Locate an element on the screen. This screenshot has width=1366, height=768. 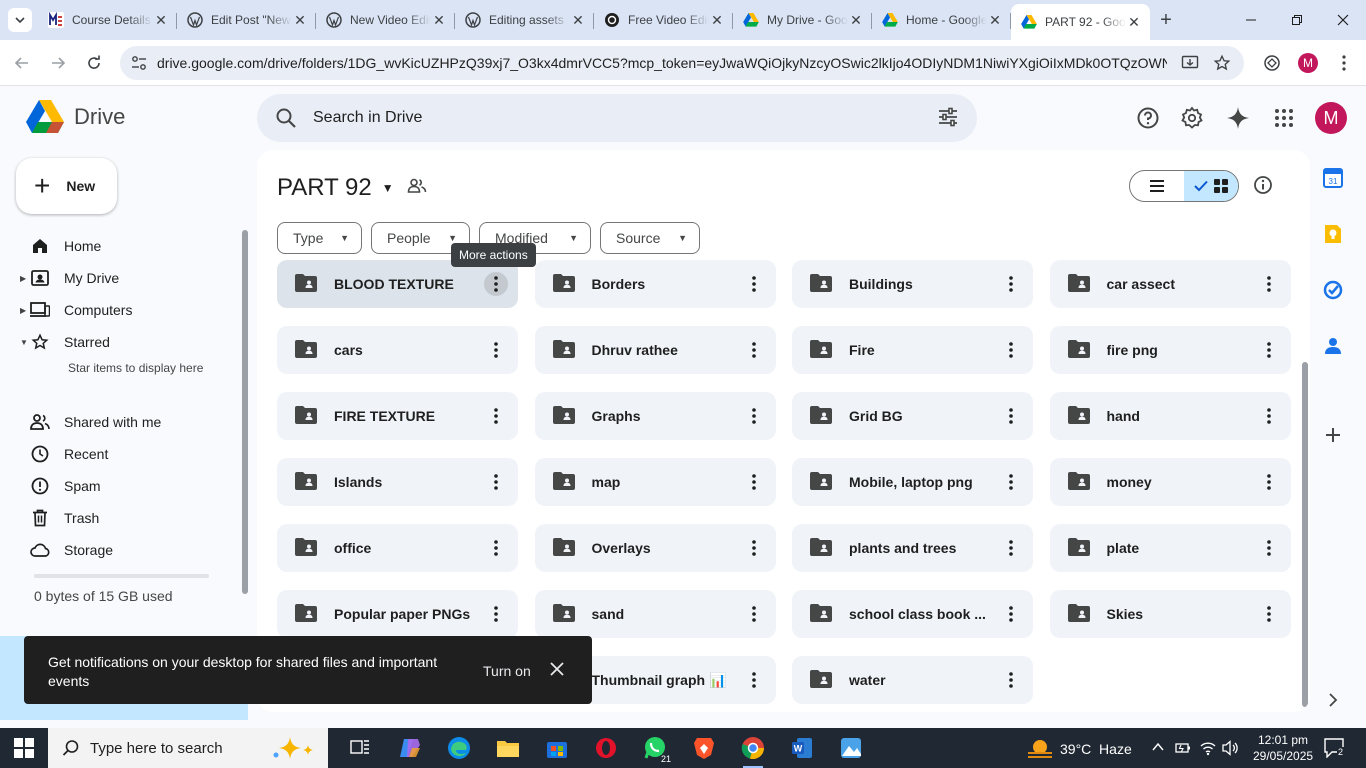
bookmark-button is located at coordinates (1222, 63).